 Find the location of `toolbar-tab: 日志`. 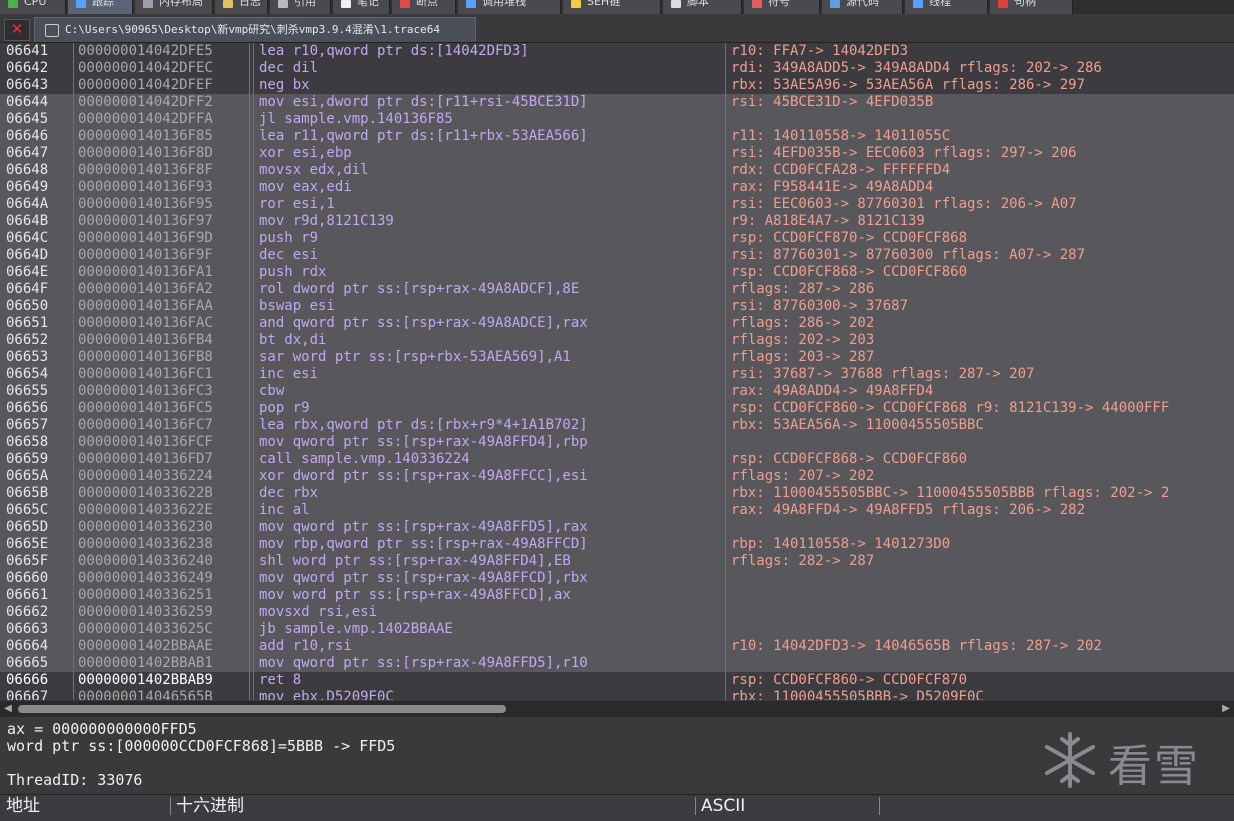

toolbar-tab: 日志 is located at coordinates (241, 7).